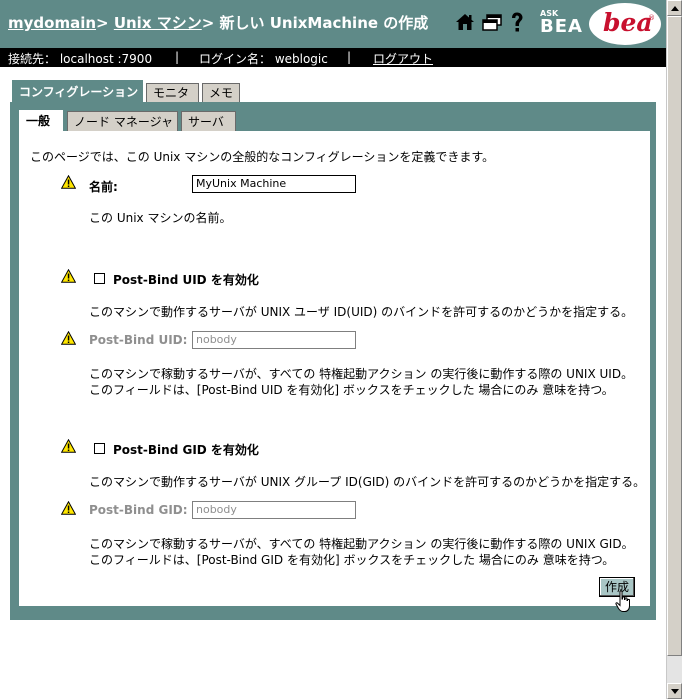 Image resolution: width=682 pixels, height=699 pixels. I want to click on logout-link: ログアウト, so click(403, 58).